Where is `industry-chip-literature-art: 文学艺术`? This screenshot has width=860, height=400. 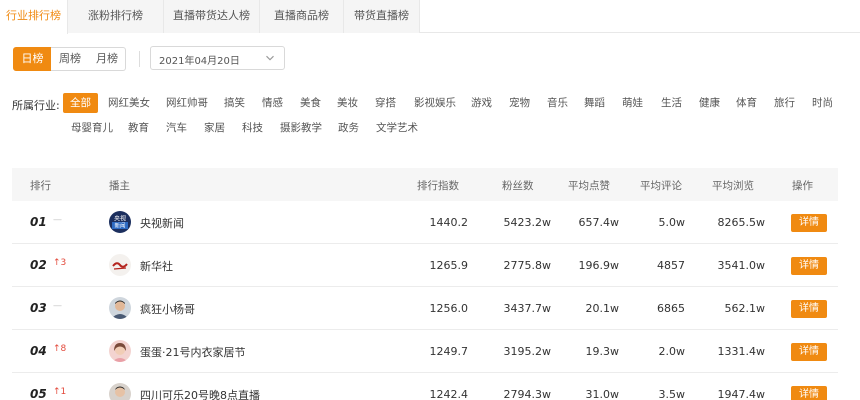 industry-chip-literature-art: 文学艺术 is located at coordinates (397, 128).